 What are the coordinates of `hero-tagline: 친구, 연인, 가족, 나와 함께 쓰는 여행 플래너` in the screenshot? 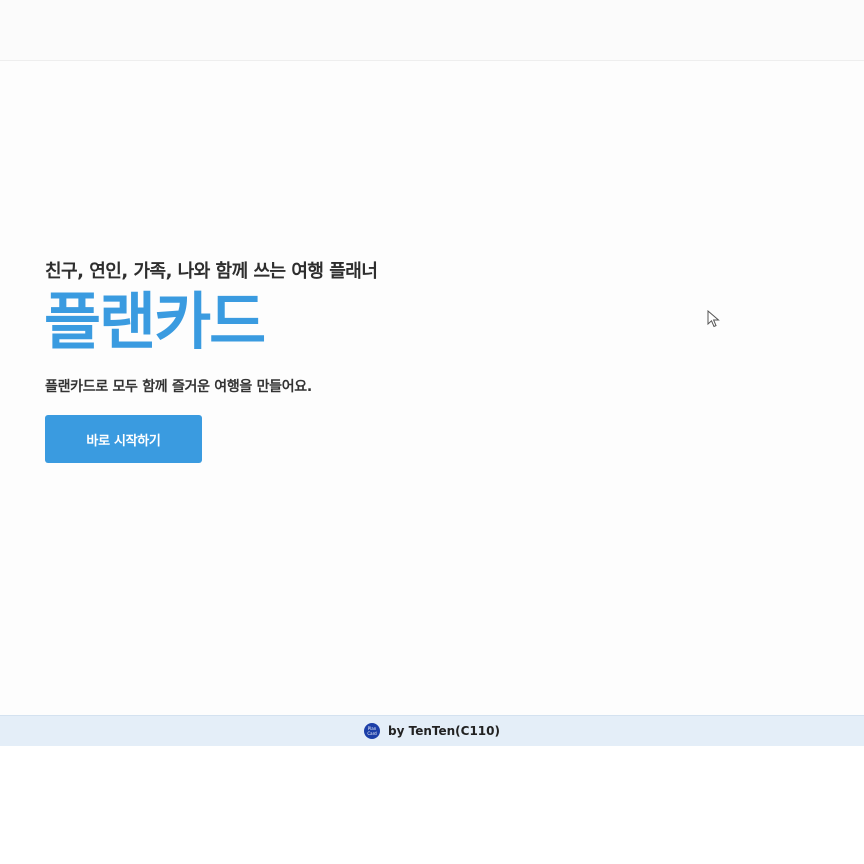 It's located at (211, 271).